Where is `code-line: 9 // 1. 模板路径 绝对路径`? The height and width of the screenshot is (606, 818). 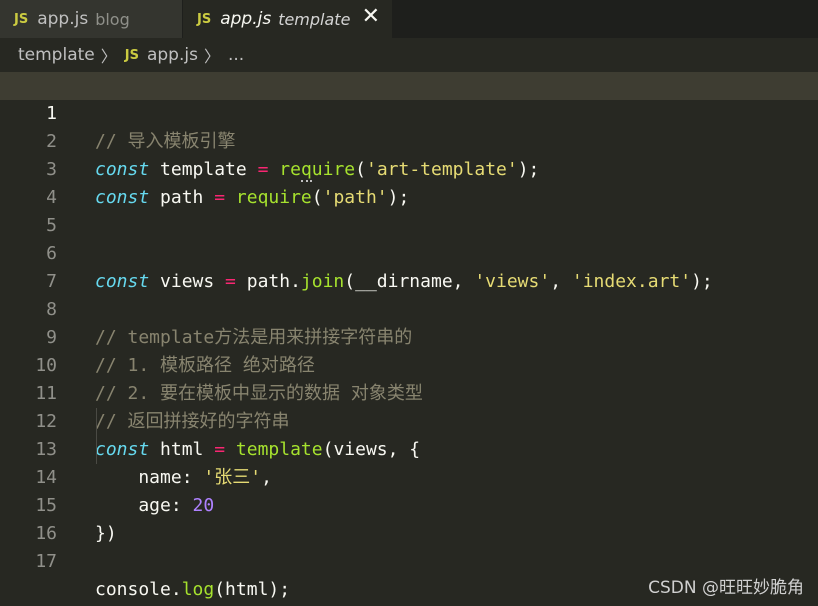
code-line: 9 // 1. 模板路径 绝对路径 is located at coordinates (409, 336).